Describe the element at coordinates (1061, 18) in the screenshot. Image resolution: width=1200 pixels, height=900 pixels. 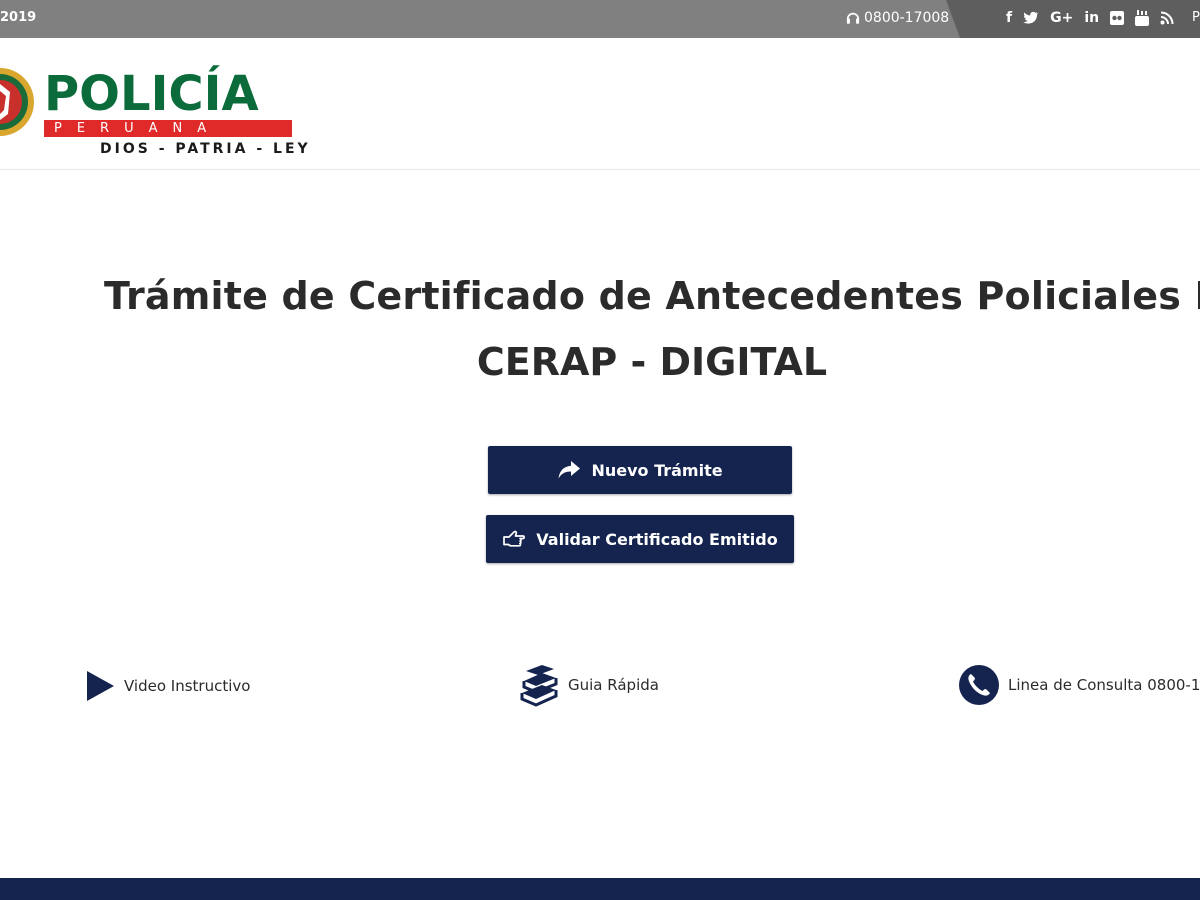
I see `google-plus-icon: G+` at that location.